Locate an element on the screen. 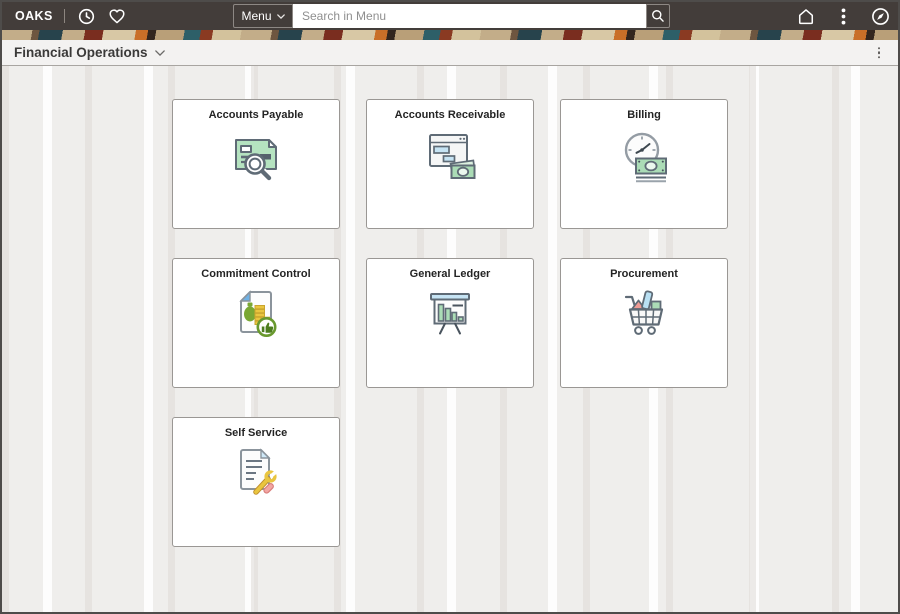 The height and width of the screenshot is (614, 900). billing-icon is located at coordinates (644, 155).